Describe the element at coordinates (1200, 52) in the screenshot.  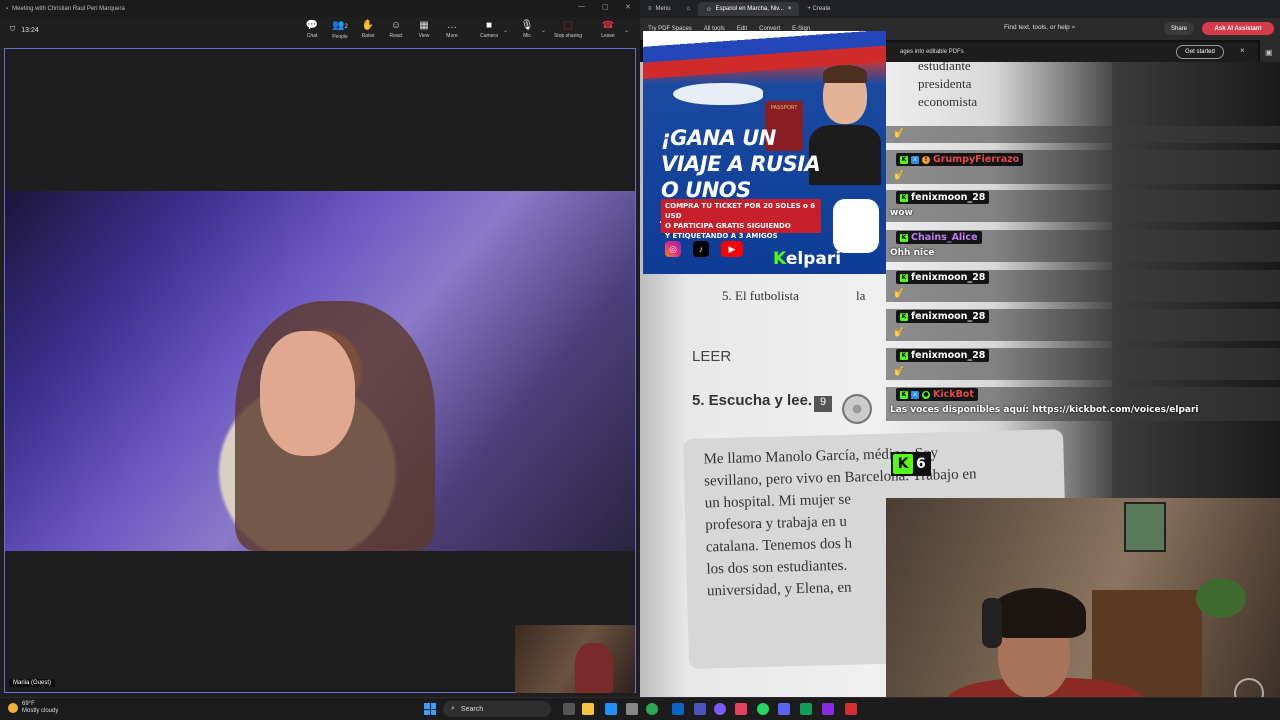
I see `get-started-button: Get started` at that location.